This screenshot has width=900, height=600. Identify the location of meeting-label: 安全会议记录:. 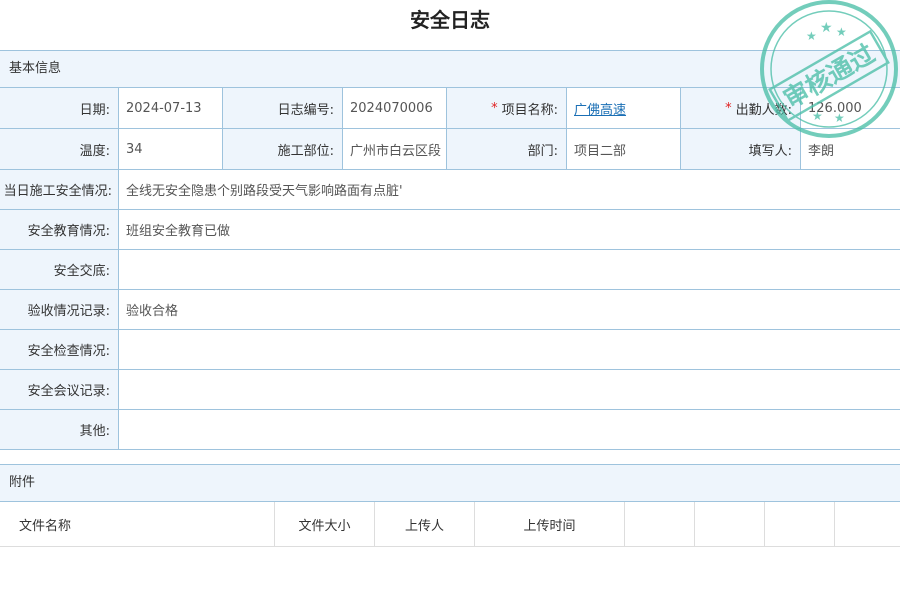
(59, 389).